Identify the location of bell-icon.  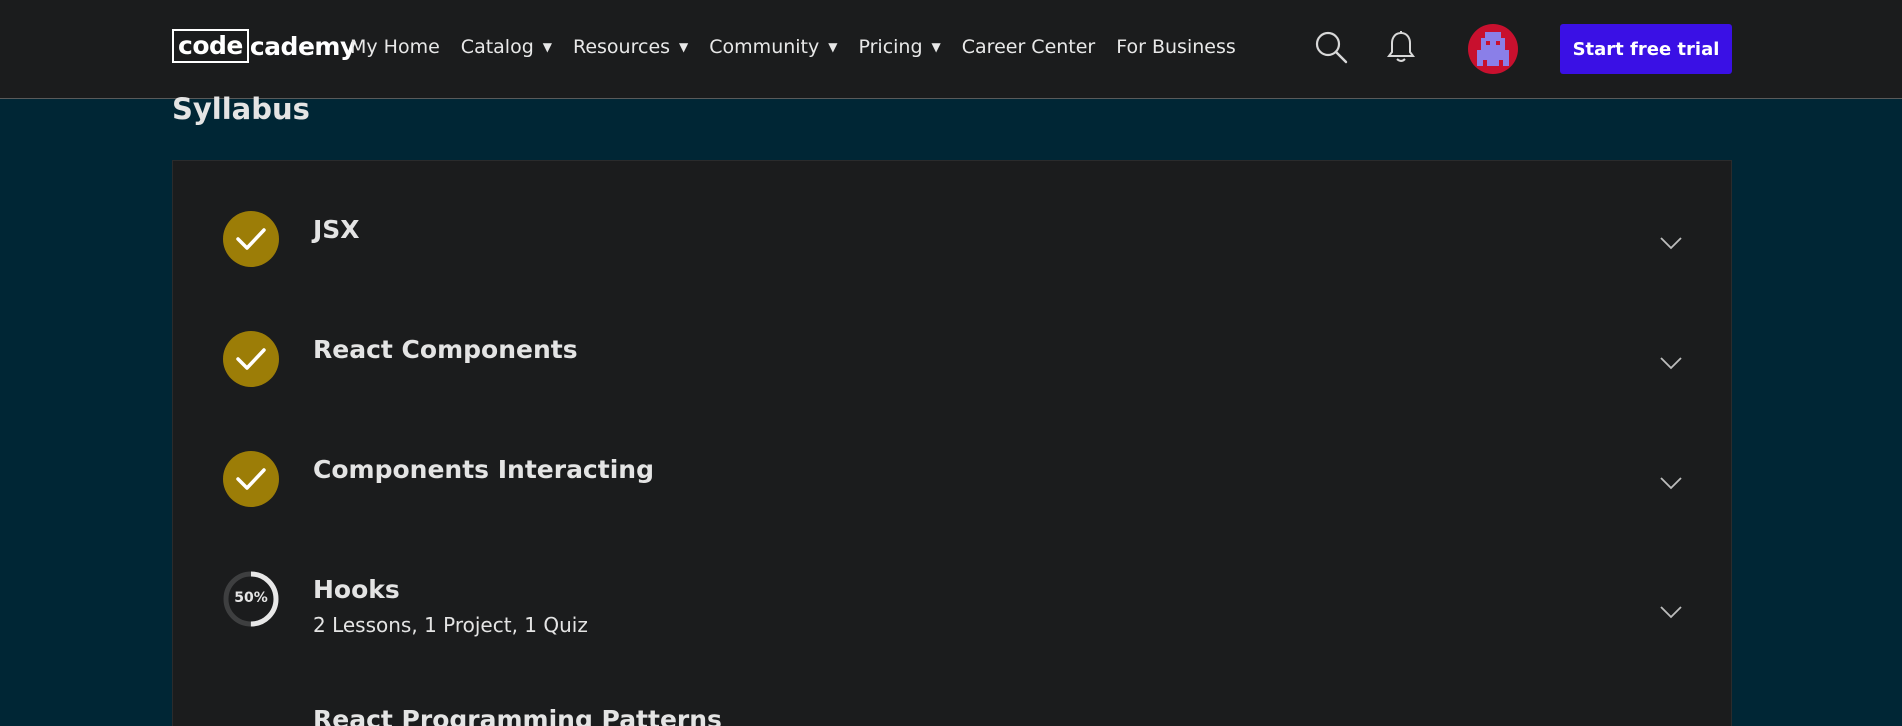
(1401, 46).